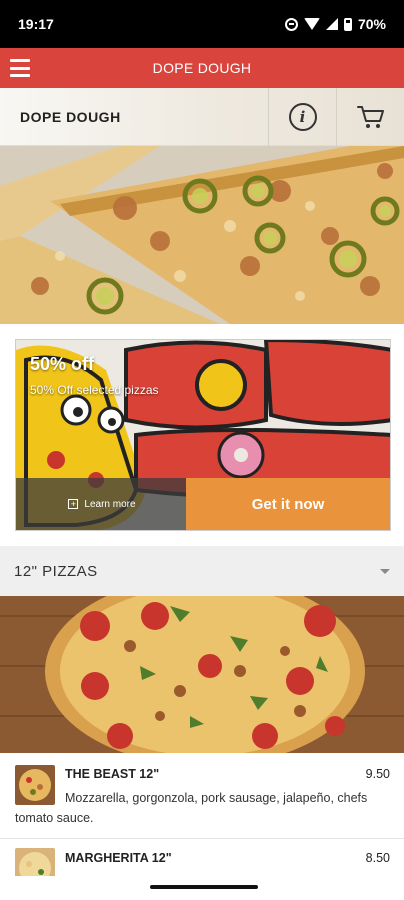 This screenshot has height=900, width=404. I want to click on menu-icon, so click(20, 68).